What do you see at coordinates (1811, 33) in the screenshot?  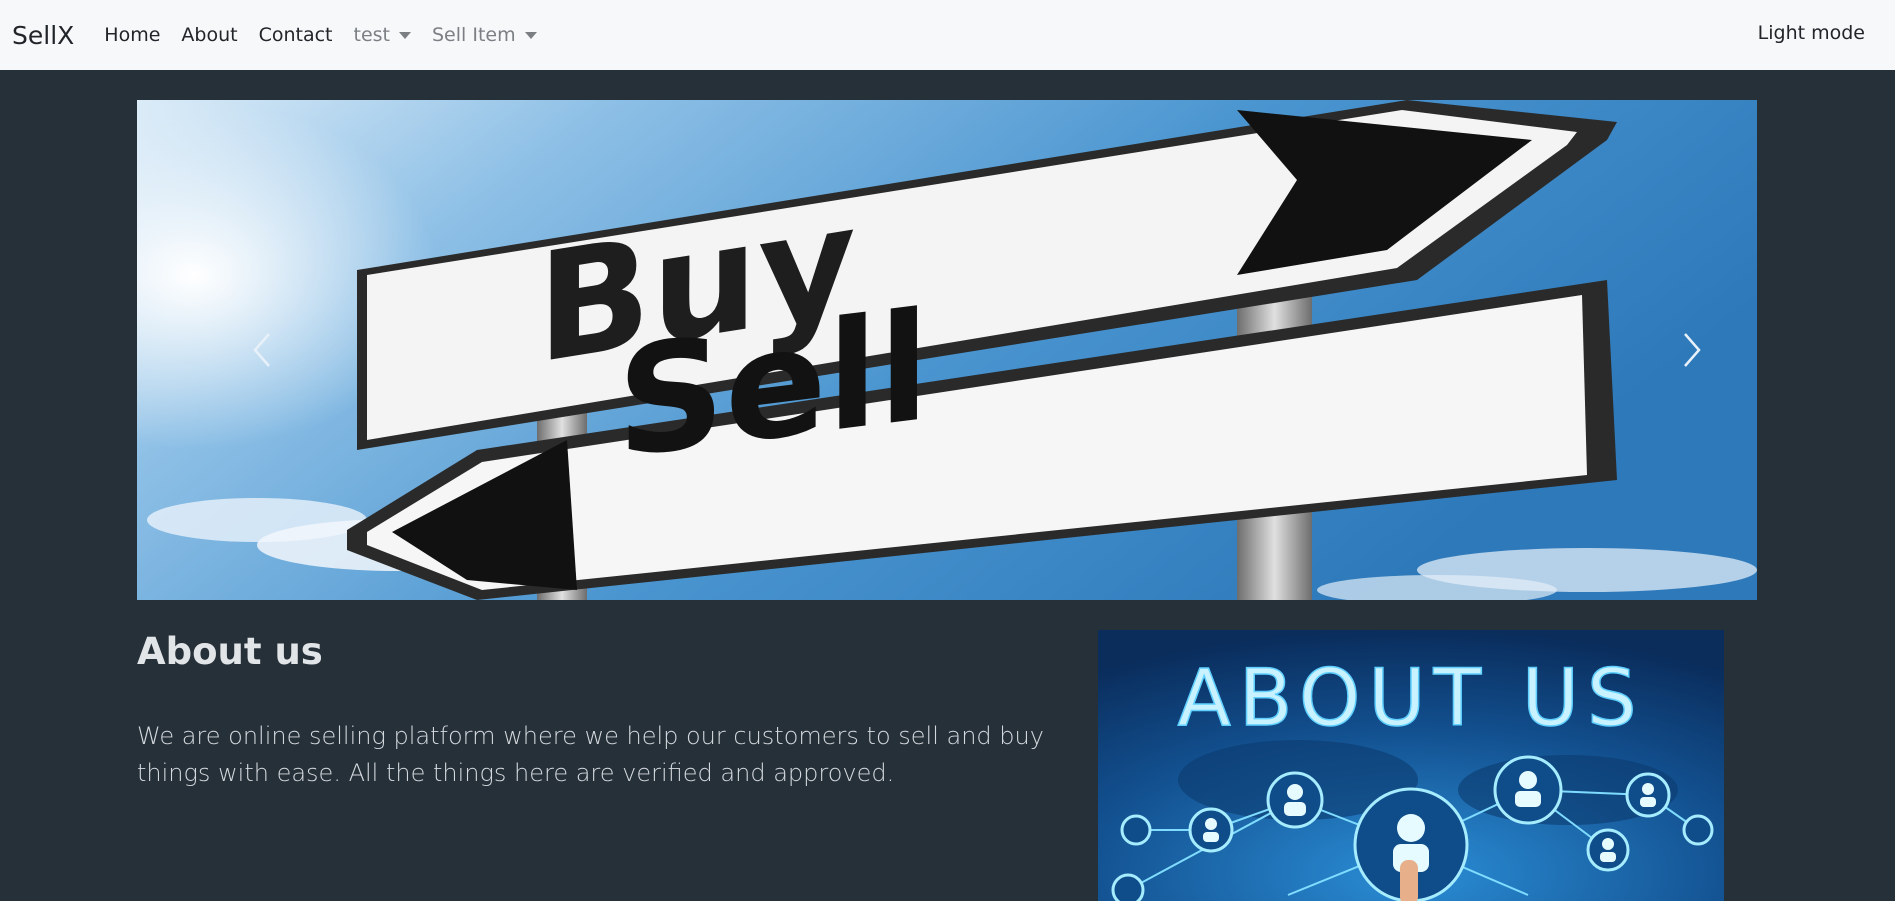 I see `light-mode-toggle: Light mode` at bounding box center [1811, 33].